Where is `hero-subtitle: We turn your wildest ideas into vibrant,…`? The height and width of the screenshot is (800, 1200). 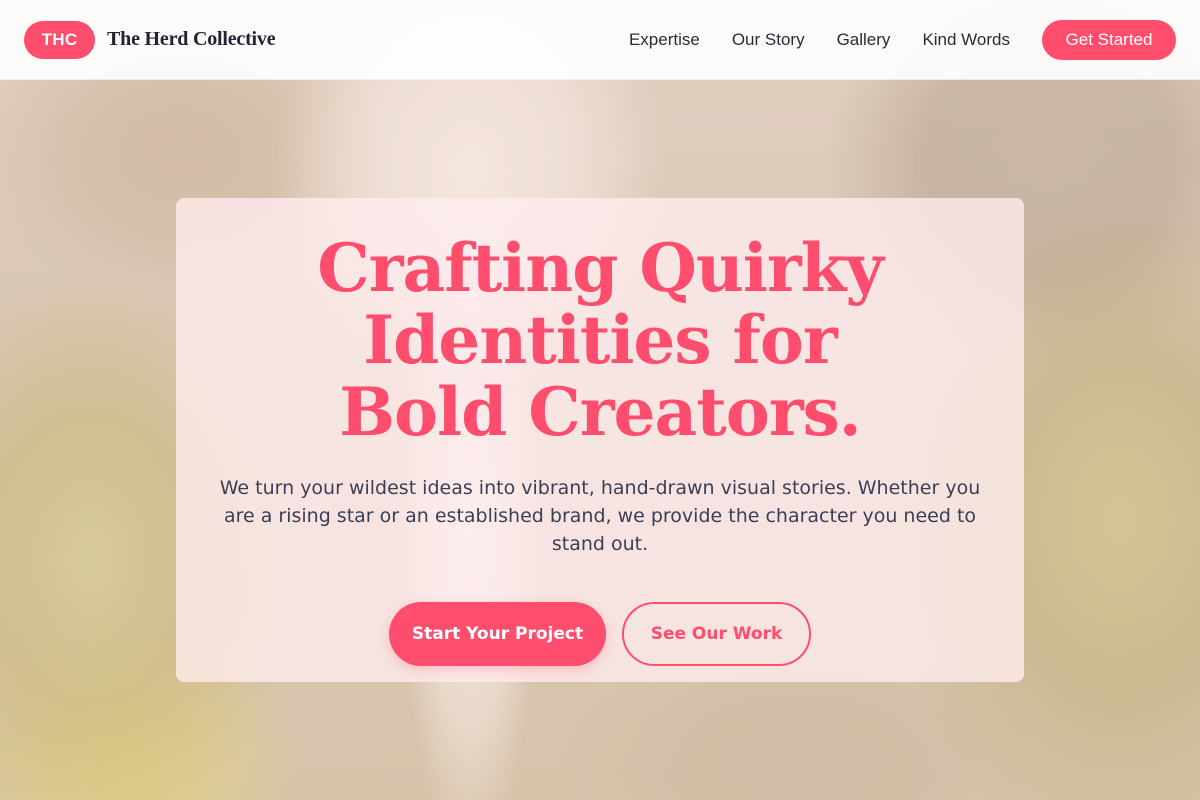 hero-subtitle: We turn your wildest ideas into vibrant,… is located at coordinates (600, 516).